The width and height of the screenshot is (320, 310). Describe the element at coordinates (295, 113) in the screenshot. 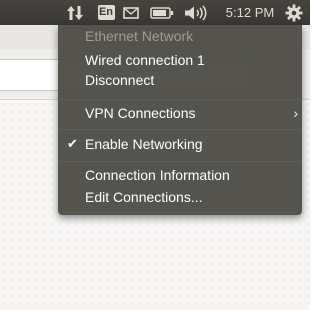

I see `chevron-right-icon: ›` at that location.